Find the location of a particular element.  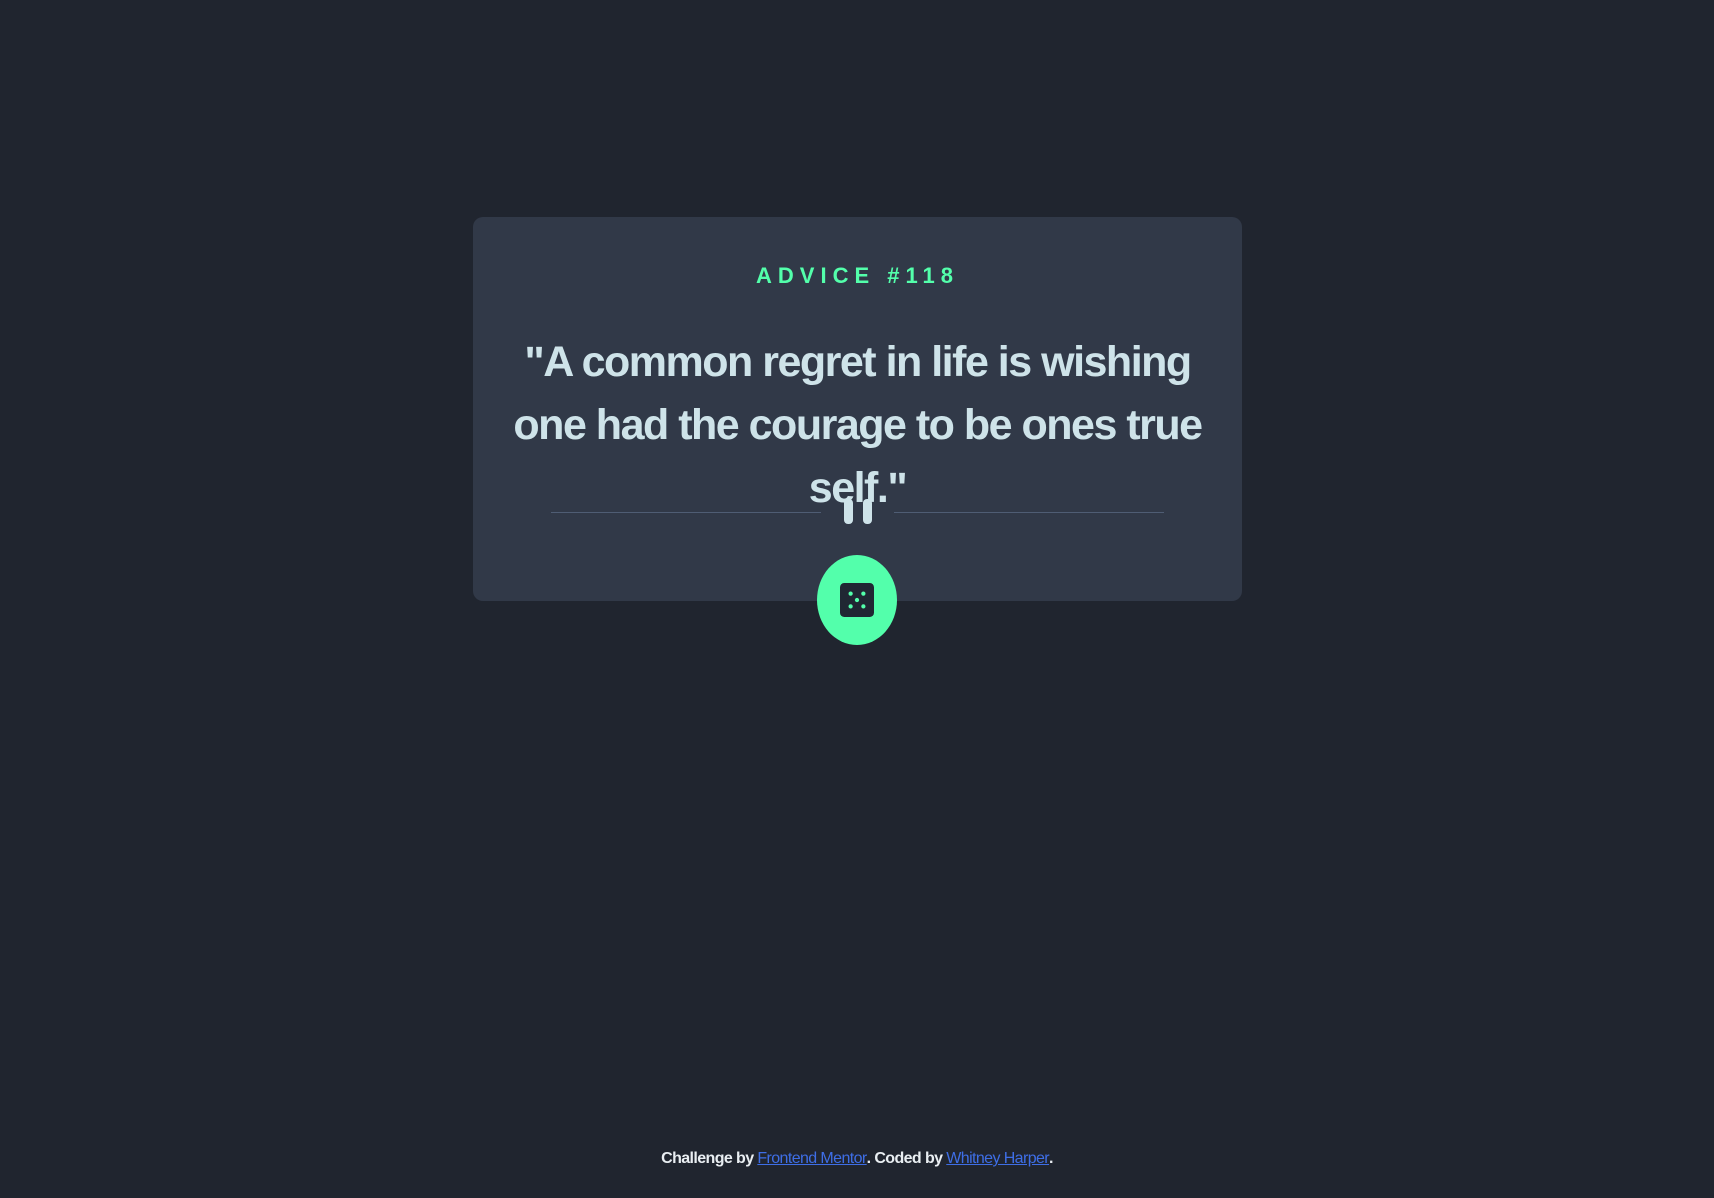

advice-number: ADVICE #118 is located at coordinates (857, 275).